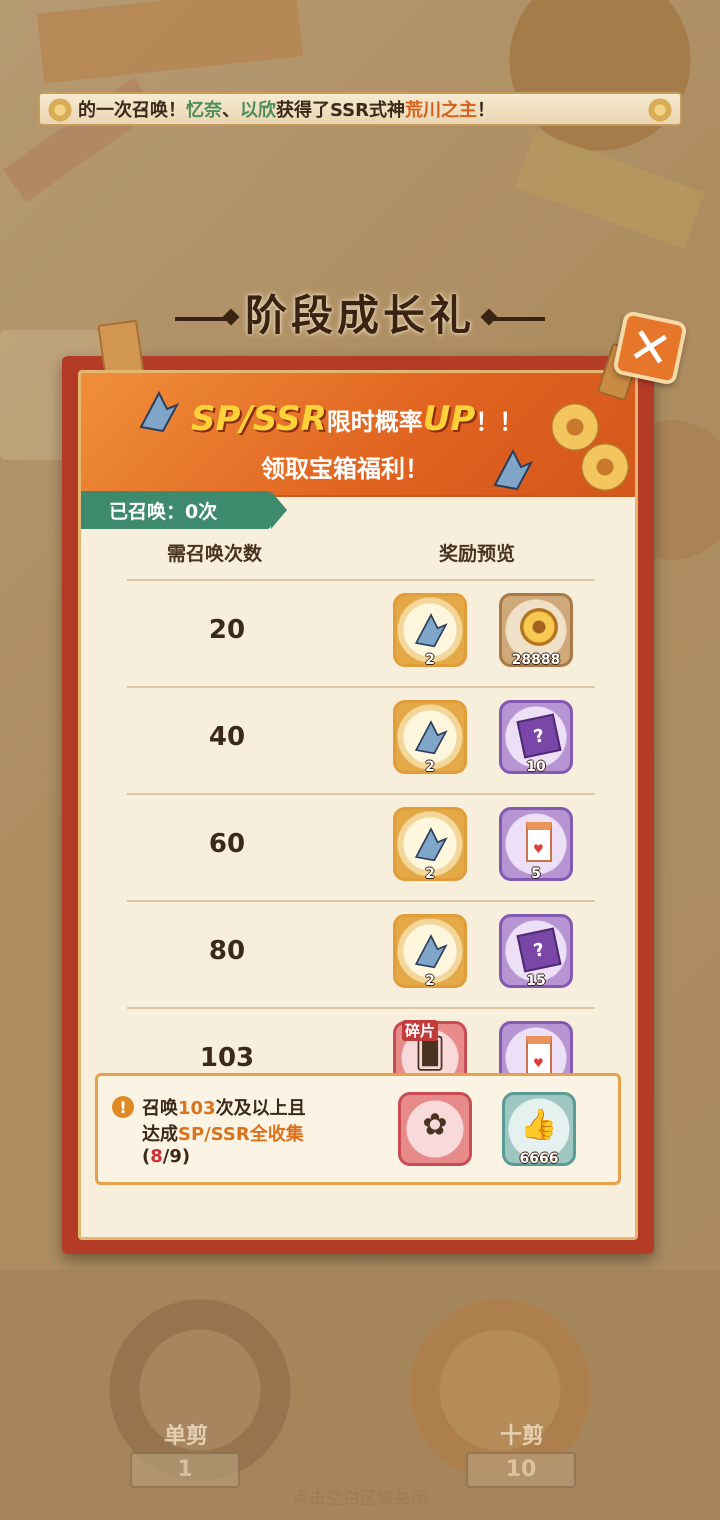  I want to click on table-row: 20 2 28888, so click(361, 632).